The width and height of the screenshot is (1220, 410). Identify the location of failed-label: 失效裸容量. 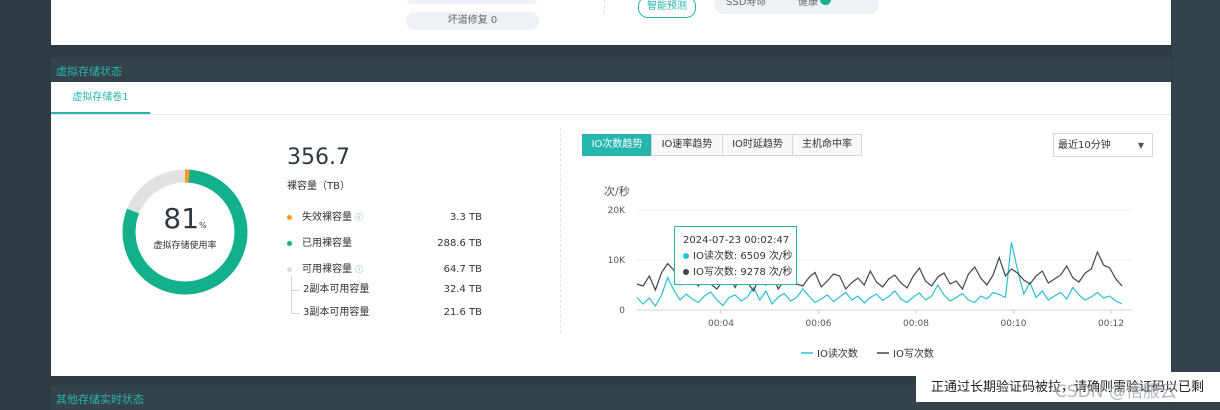
(327, 217).